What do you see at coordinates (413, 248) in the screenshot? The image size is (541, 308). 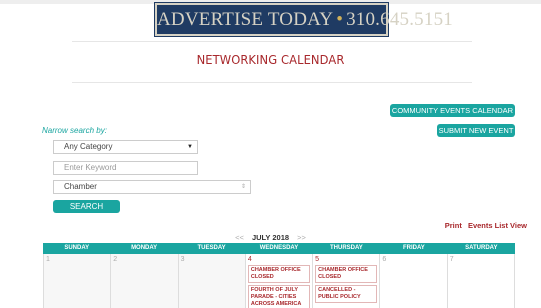 I see `weekday-header: FRIDAY` at bounding box center [413, 248].